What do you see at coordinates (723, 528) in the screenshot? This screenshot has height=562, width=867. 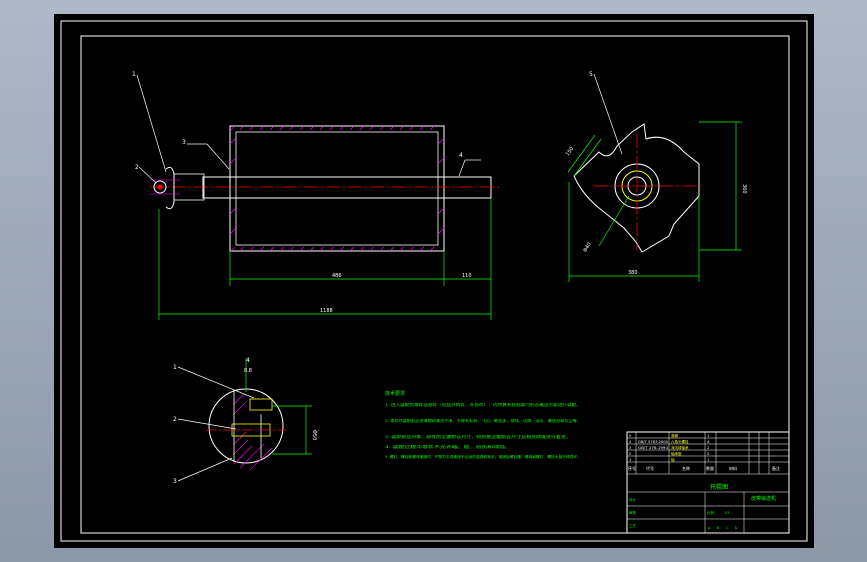 I see `scale-cells: A B C D` at bounding box center [723, 528].